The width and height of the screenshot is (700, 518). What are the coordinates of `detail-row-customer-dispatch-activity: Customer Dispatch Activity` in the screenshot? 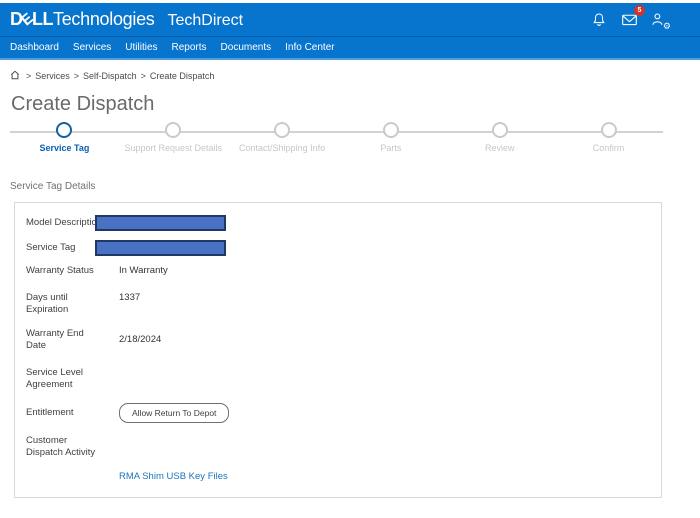 It's located at (338, 447).